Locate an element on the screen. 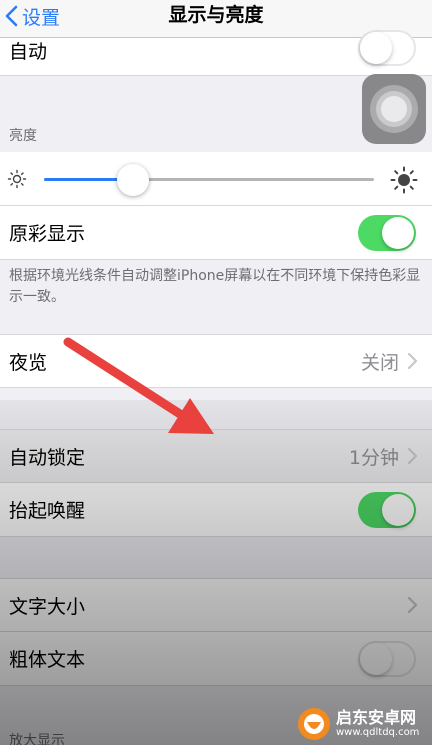 This screenshot has height=745, width=432. site-watermark: 启东安卓网 www.qdltdq.com is located at coordinates (364, 723).